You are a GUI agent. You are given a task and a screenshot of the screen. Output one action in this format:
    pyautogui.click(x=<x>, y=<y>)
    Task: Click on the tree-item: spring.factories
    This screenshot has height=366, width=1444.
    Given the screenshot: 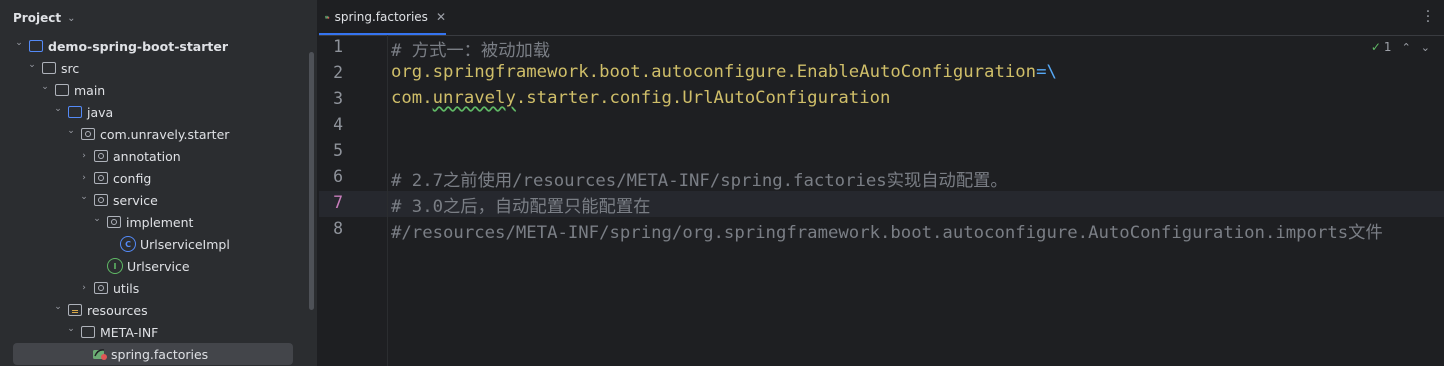 What is the action you would take?
    pyautogui.click(x=153, y=354)
    